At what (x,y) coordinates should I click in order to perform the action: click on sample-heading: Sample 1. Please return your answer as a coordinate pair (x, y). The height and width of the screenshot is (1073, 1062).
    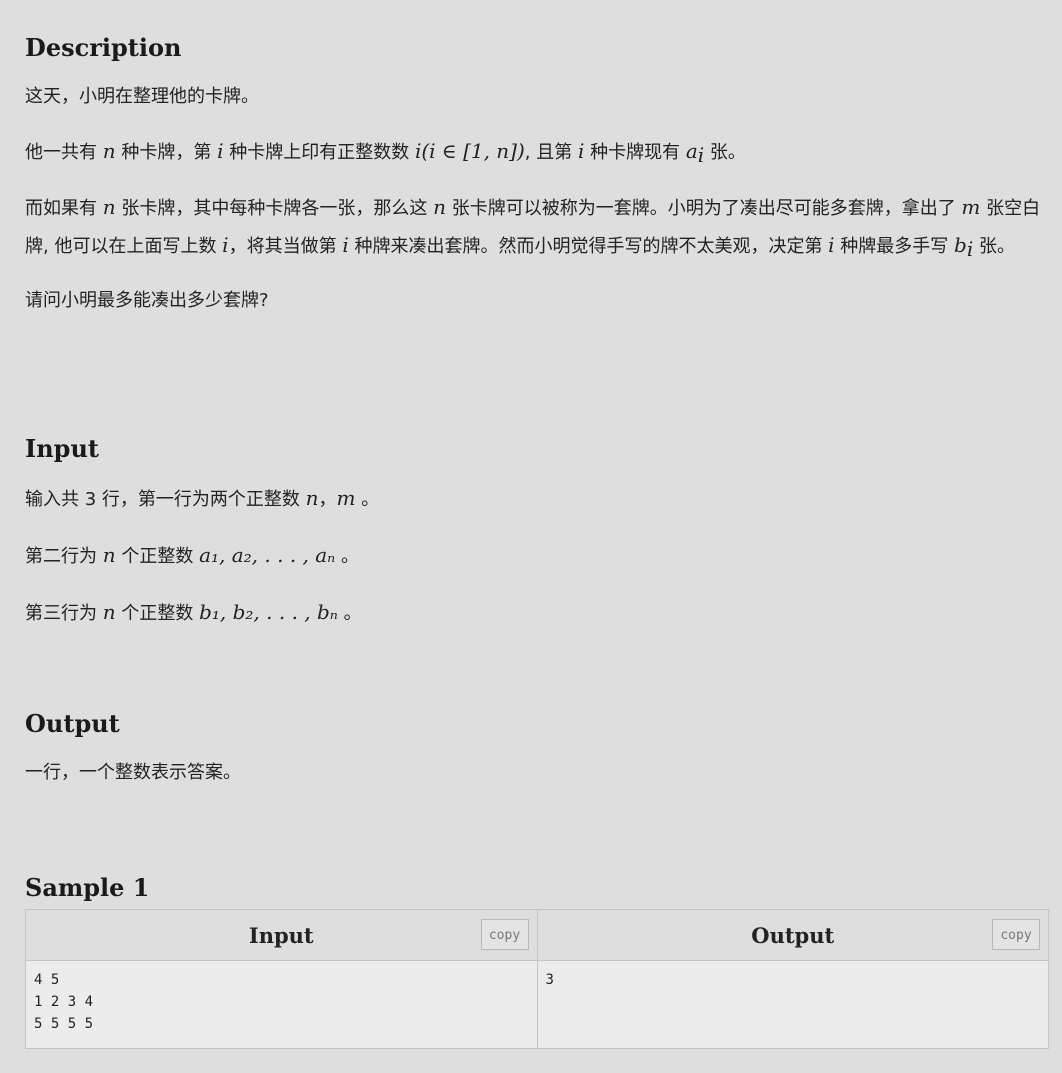
    Looking at the image, I should click on (87, 887).